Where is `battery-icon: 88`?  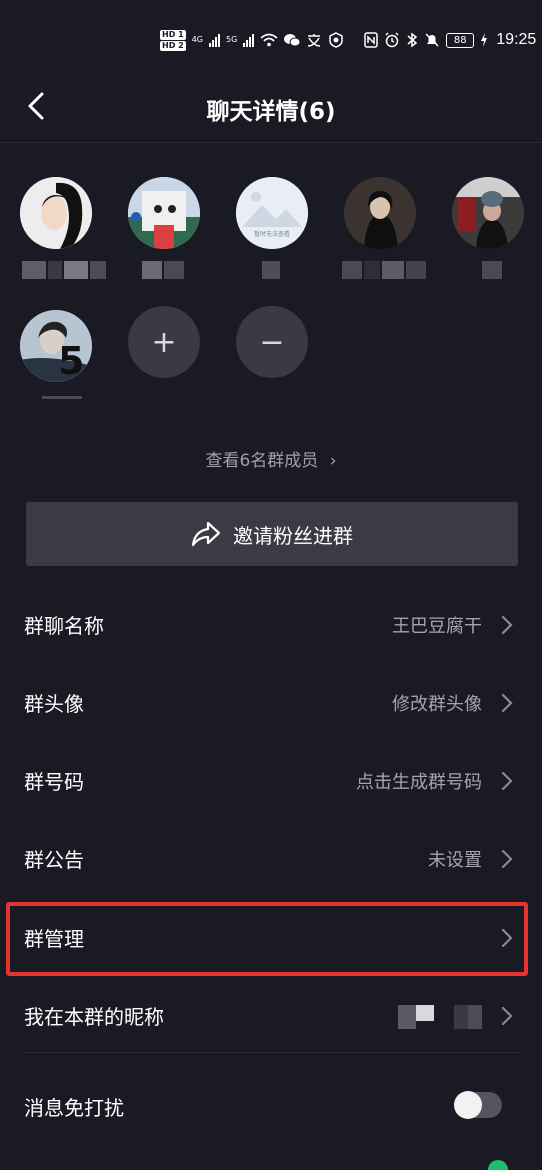
battery-icon: 88 is located at coordinates (460, 40).